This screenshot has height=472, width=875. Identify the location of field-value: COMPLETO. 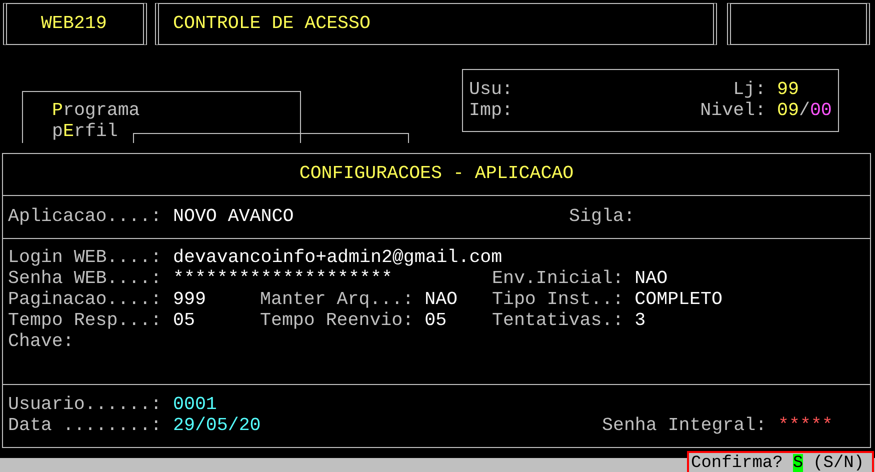
(678, 300).